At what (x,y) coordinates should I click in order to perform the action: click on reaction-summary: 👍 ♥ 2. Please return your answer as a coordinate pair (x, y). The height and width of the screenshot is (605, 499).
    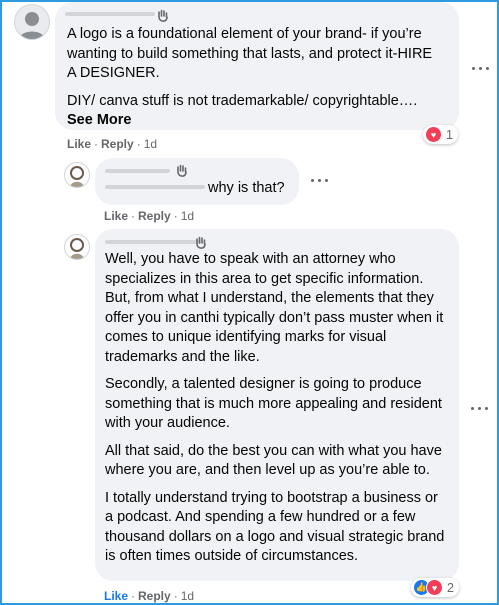
    Looking at the image, I should click on (435, 587).